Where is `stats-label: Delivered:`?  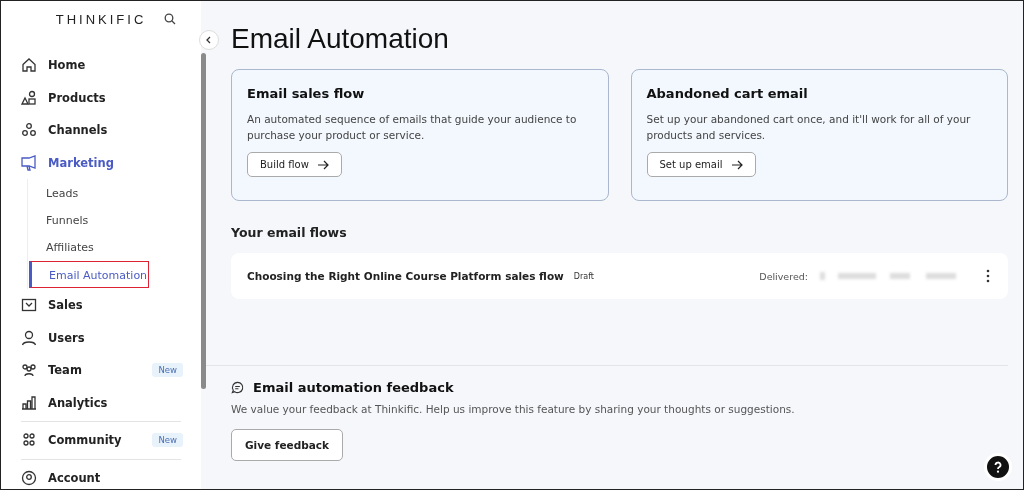 stats-label: Delivered: is located at coordinates (783, 276).